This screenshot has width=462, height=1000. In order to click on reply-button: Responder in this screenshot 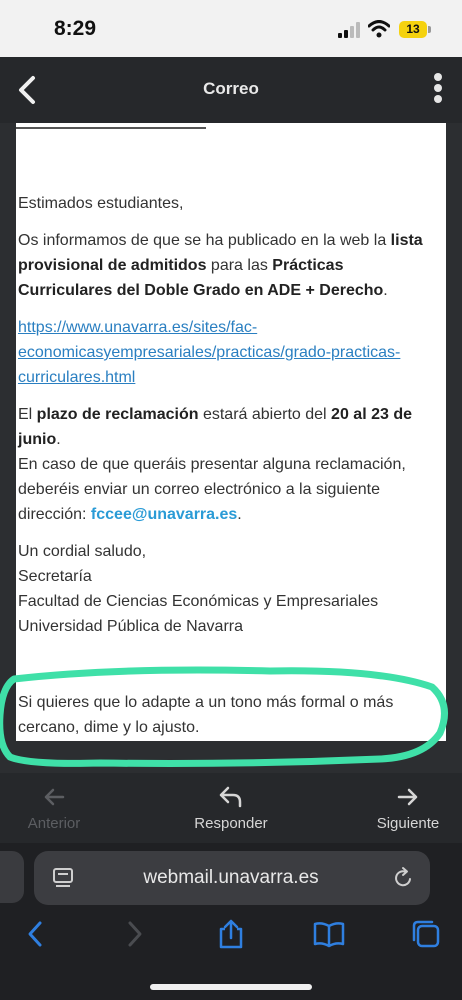, I will do `click(231, 808)`.